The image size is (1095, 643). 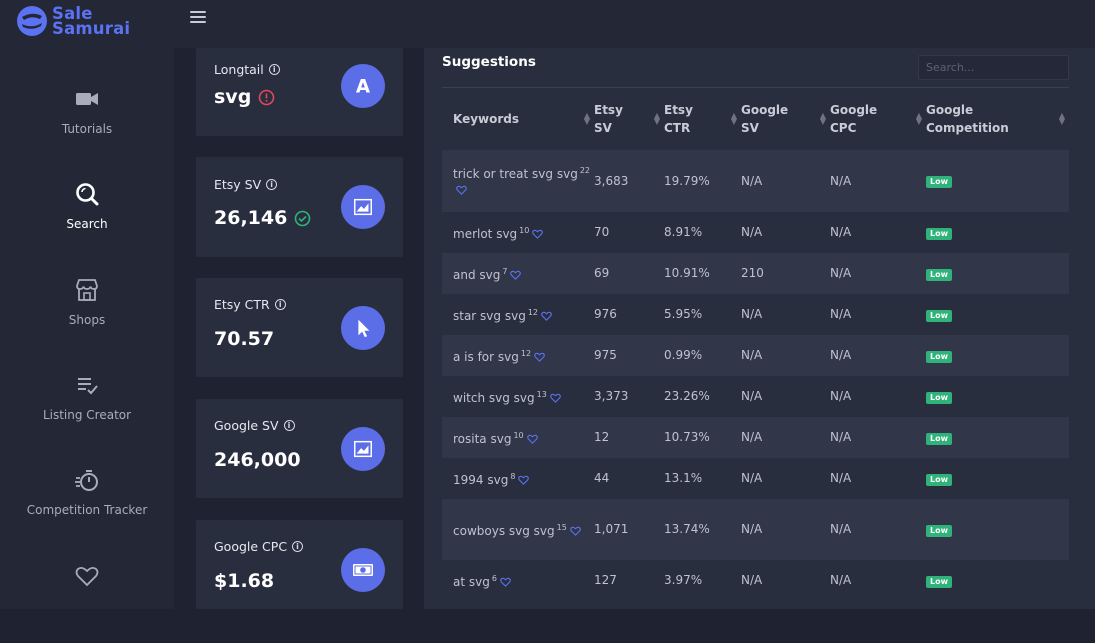 What do you see at coordinates (629, 119) in the screenshot?
I see `column-header-etsy-sv: Etsy SV ▲ ▼` at bounding box center [629, 119].